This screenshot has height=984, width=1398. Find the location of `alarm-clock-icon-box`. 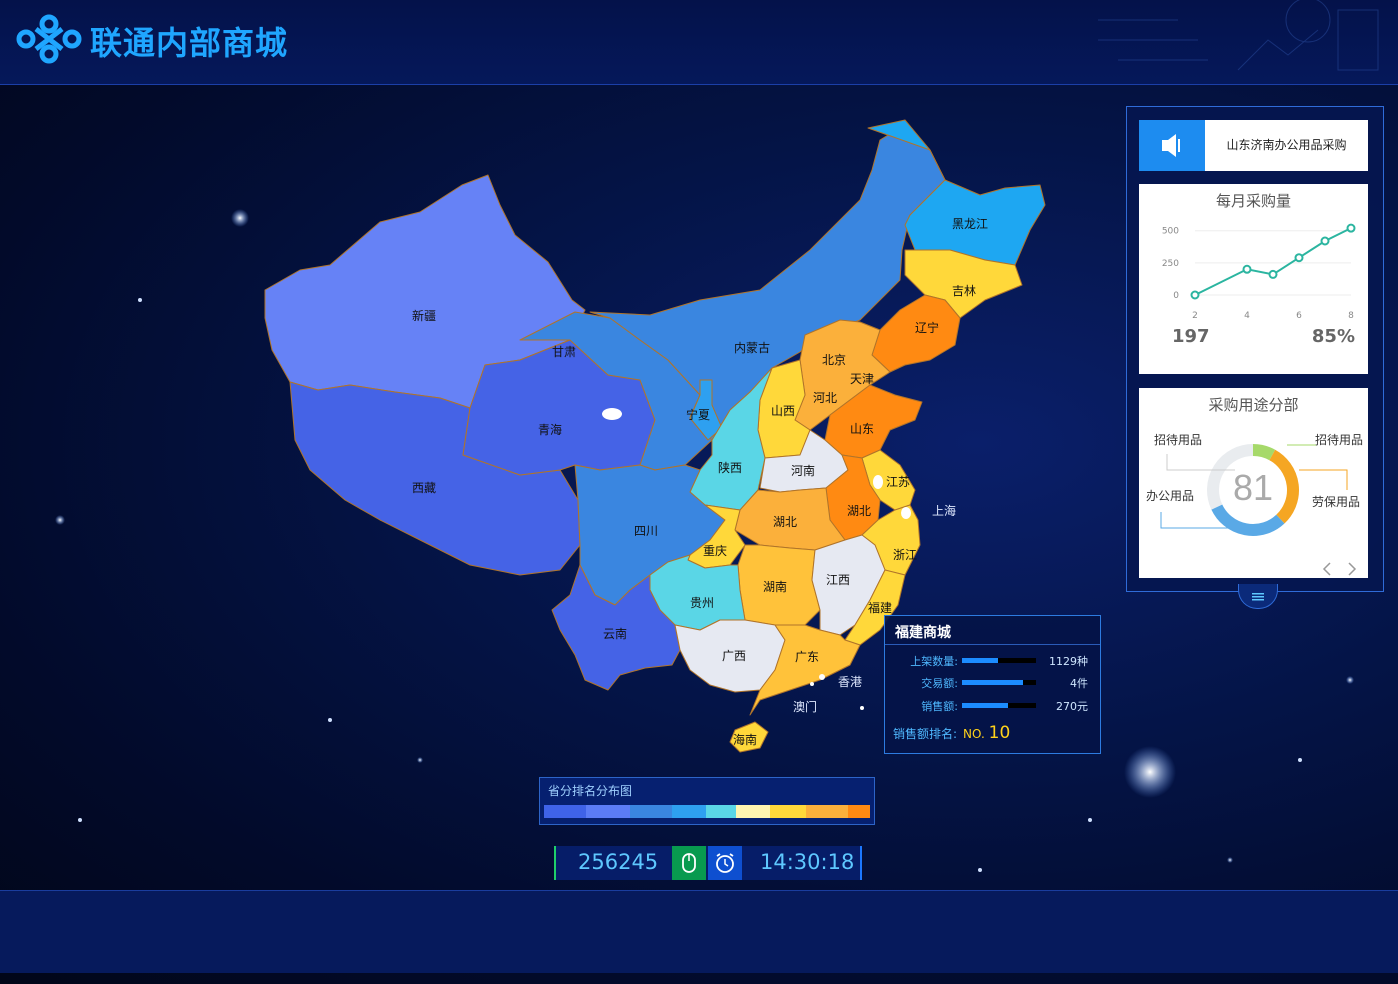

alarm-clock-icon-box is located at coordinates (725, 863).